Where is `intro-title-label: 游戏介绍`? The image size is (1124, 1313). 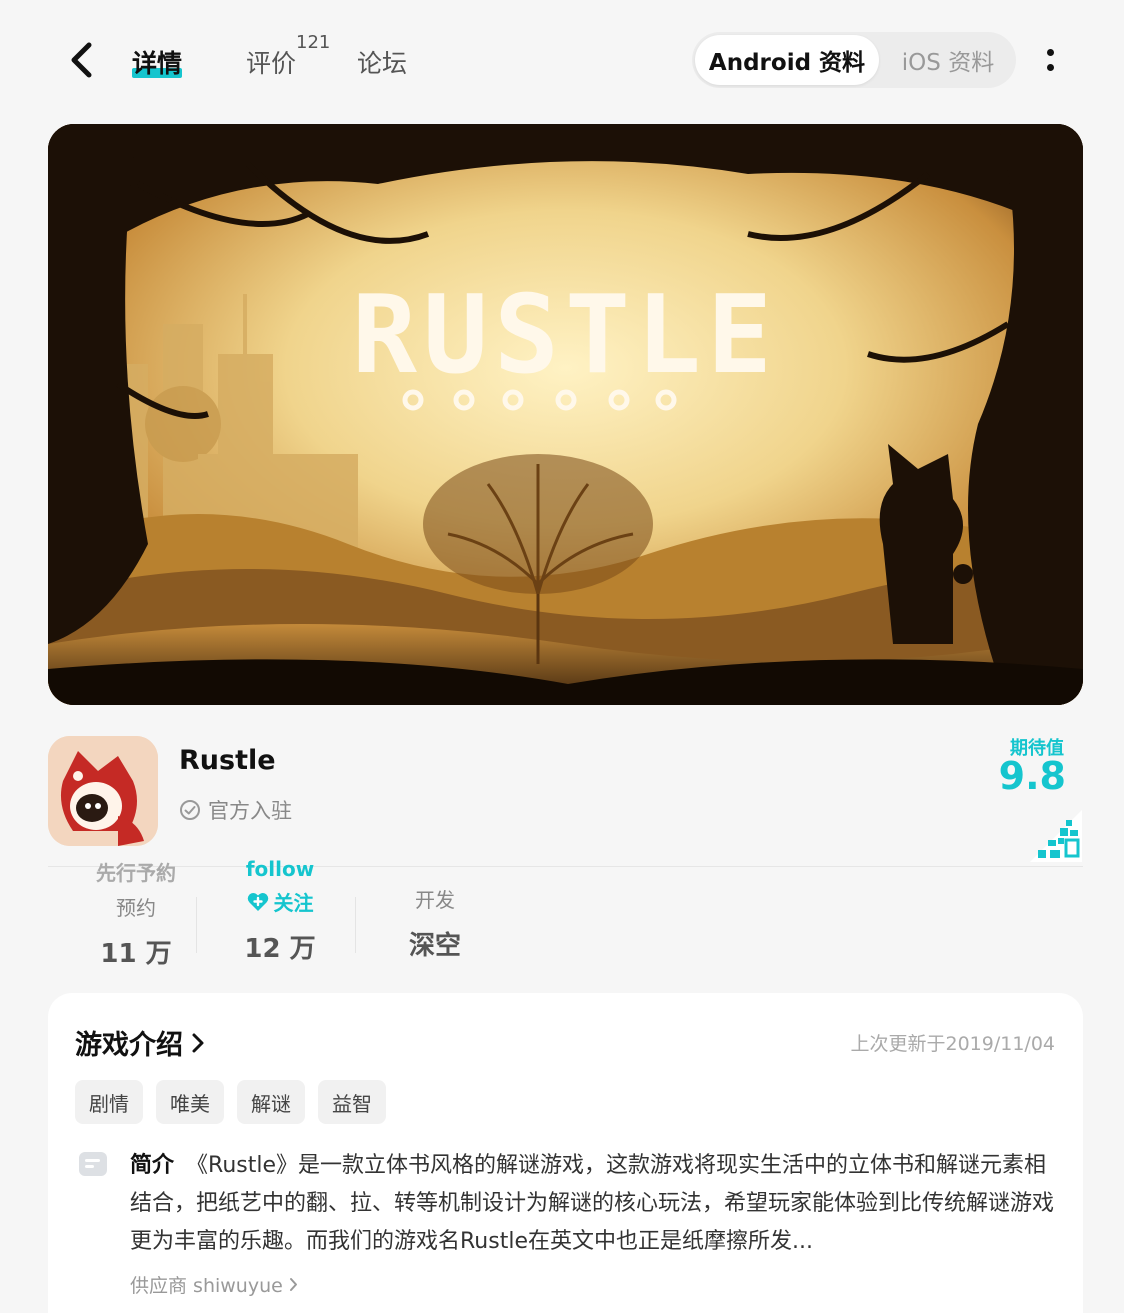
intro-title-label: 游戏介绍 is located at coordinates (129, 1045).